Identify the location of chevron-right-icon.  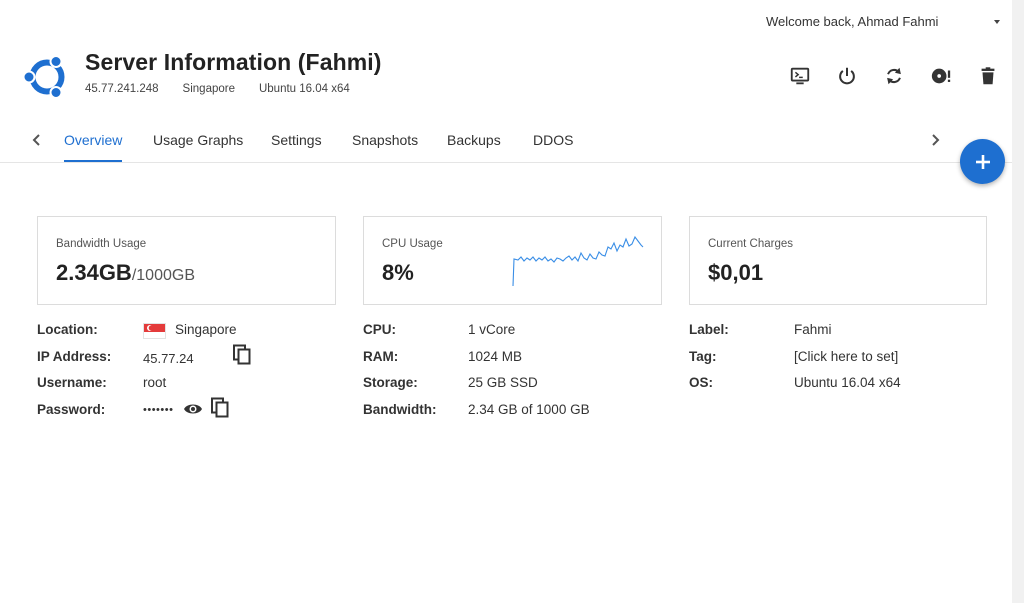
(935, 140).